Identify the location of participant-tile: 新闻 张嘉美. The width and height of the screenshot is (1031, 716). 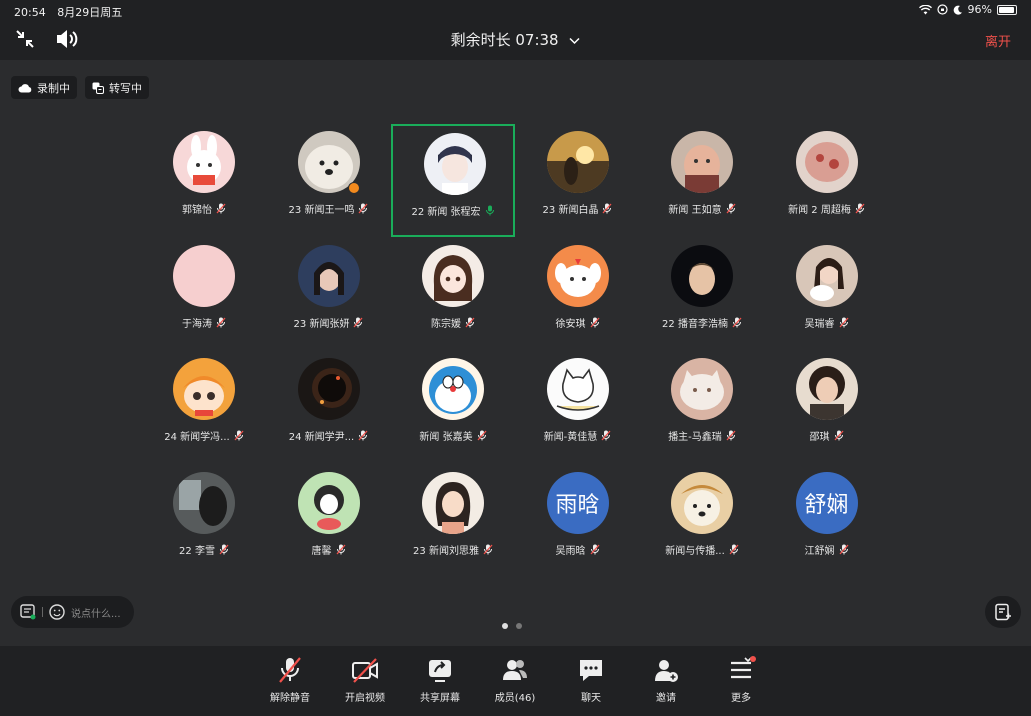
(453, 407).